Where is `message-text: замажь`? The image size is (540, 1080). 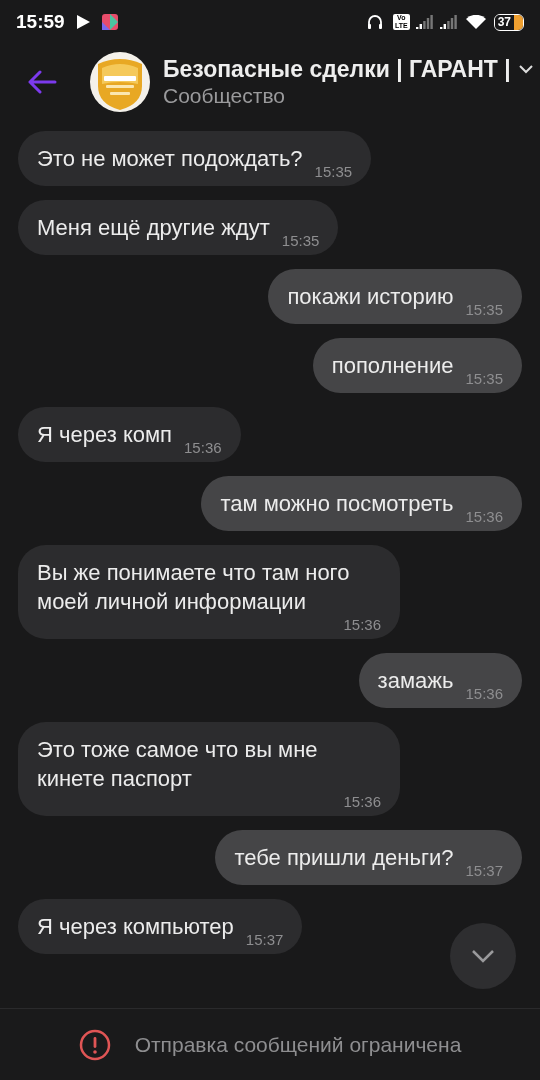 message-text: замажь is located at coordinates (415, 681).